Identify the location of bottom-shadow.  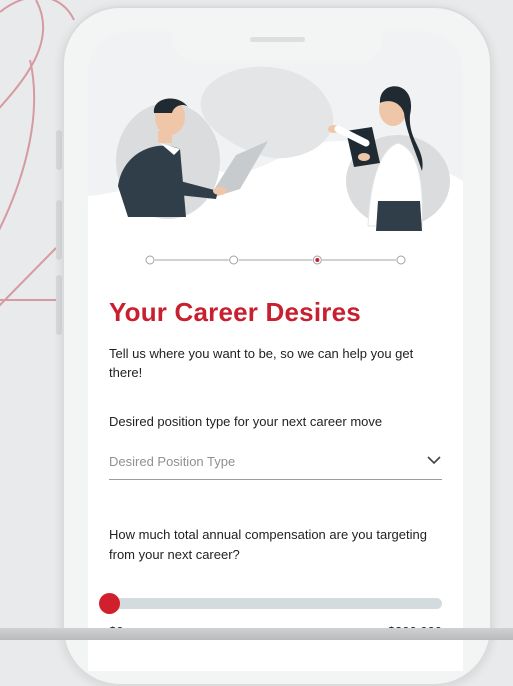
(256, 634).